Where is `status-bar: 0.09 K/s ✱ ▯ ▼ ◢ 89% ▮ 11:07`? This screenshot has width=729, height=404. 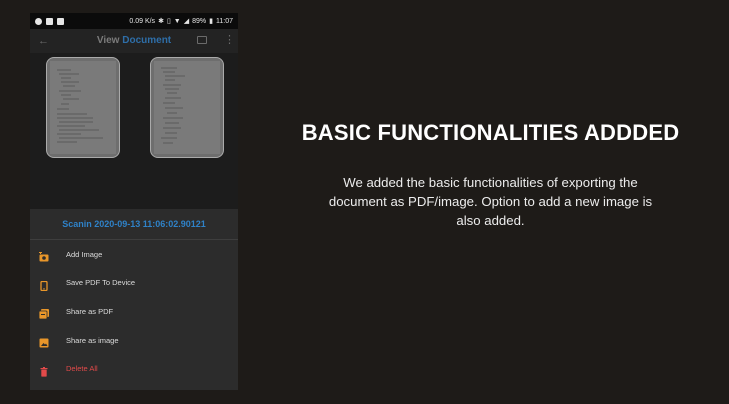 status-bar: 0.09 K/s ✱ ▯ ▼ ◢ 89% ▮ 11:07 is located at coordinates (134, 21).